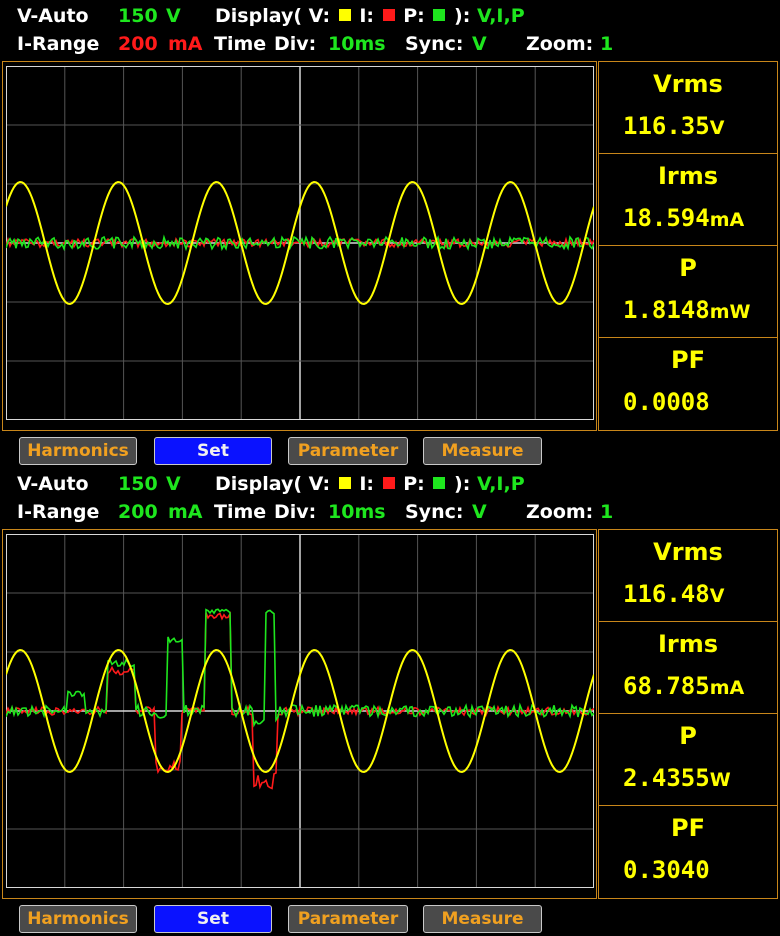 This screenshot has height=936, width=780. What do you see at coordinates (688, 384) in the screenshot?
I see `pf-cell: PF 0.0008` at bounding box center [688, 384].